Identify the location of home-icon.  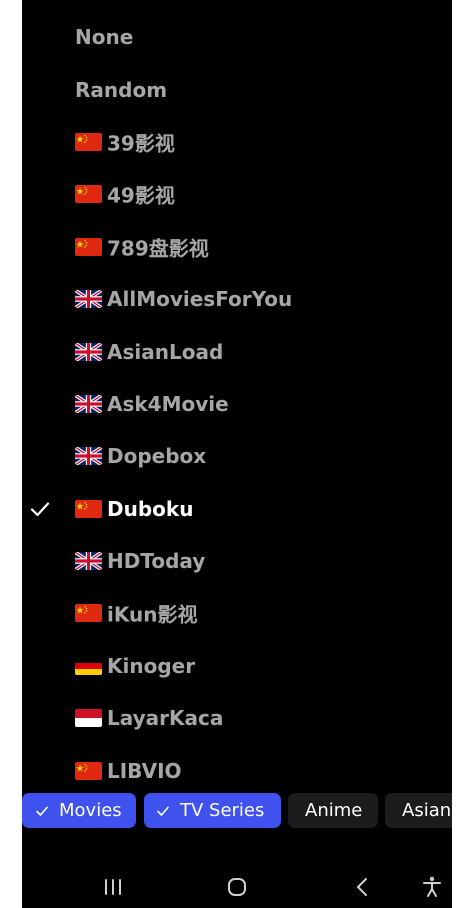
(237, 887).